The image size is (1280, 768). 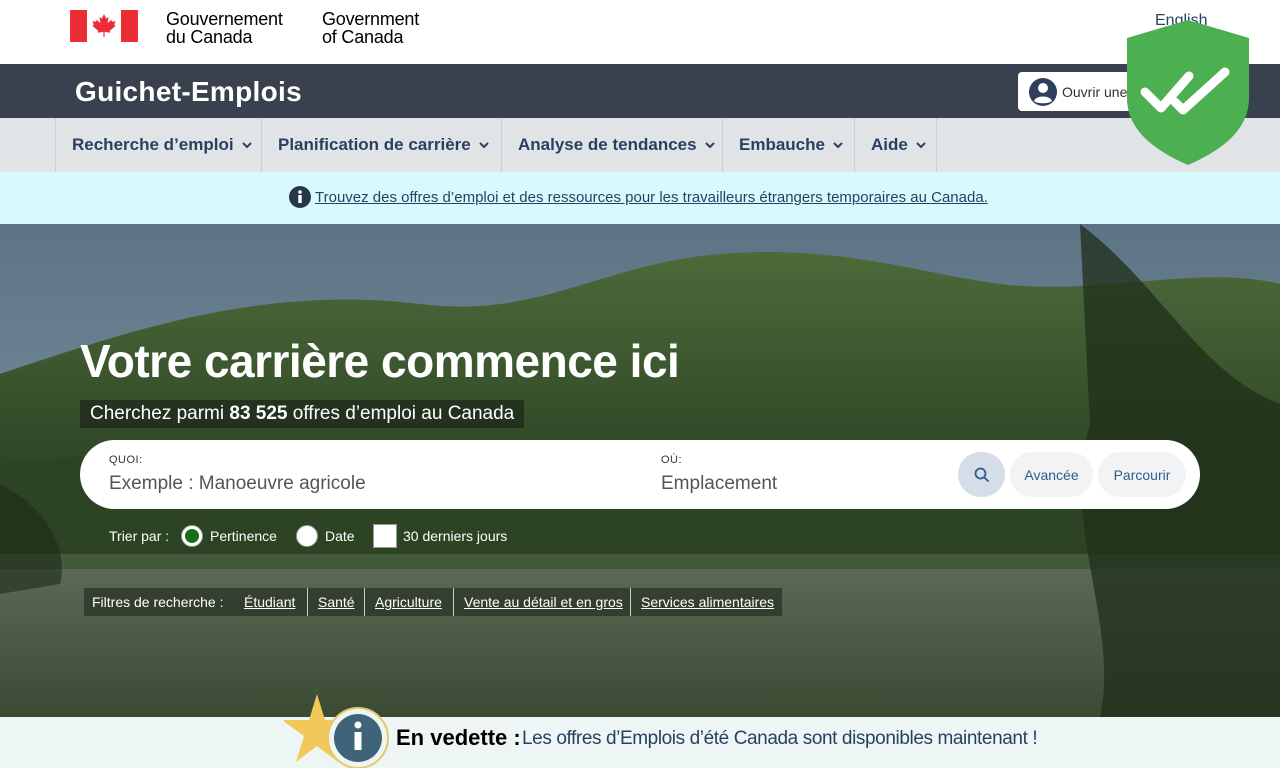 I want to click on canada-flag-icon, so click(x=104, y=26).